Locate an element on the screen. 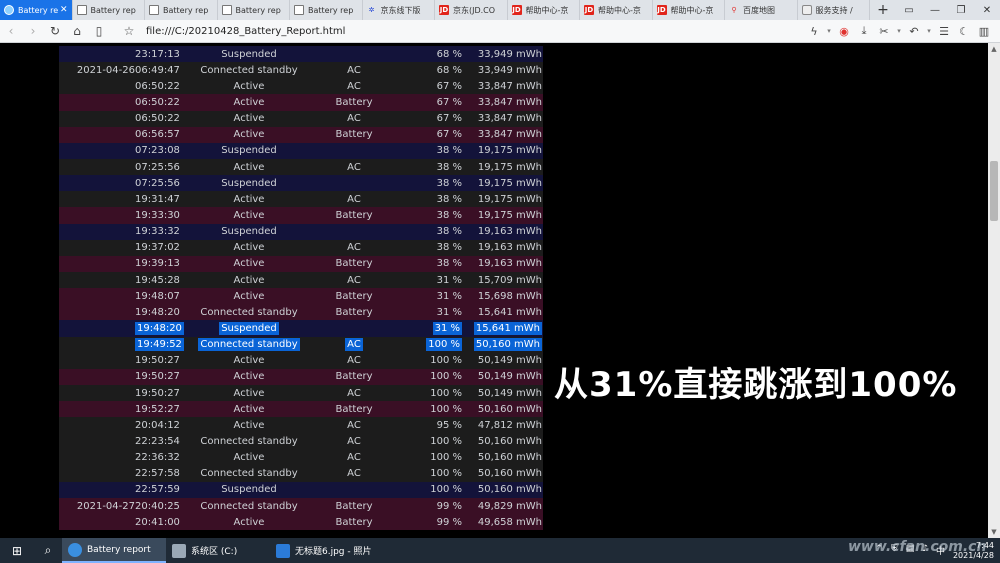 The width and height of the screenshot is (1000, 563). flash-icon: ϟ is located at coordinates (814, 31).